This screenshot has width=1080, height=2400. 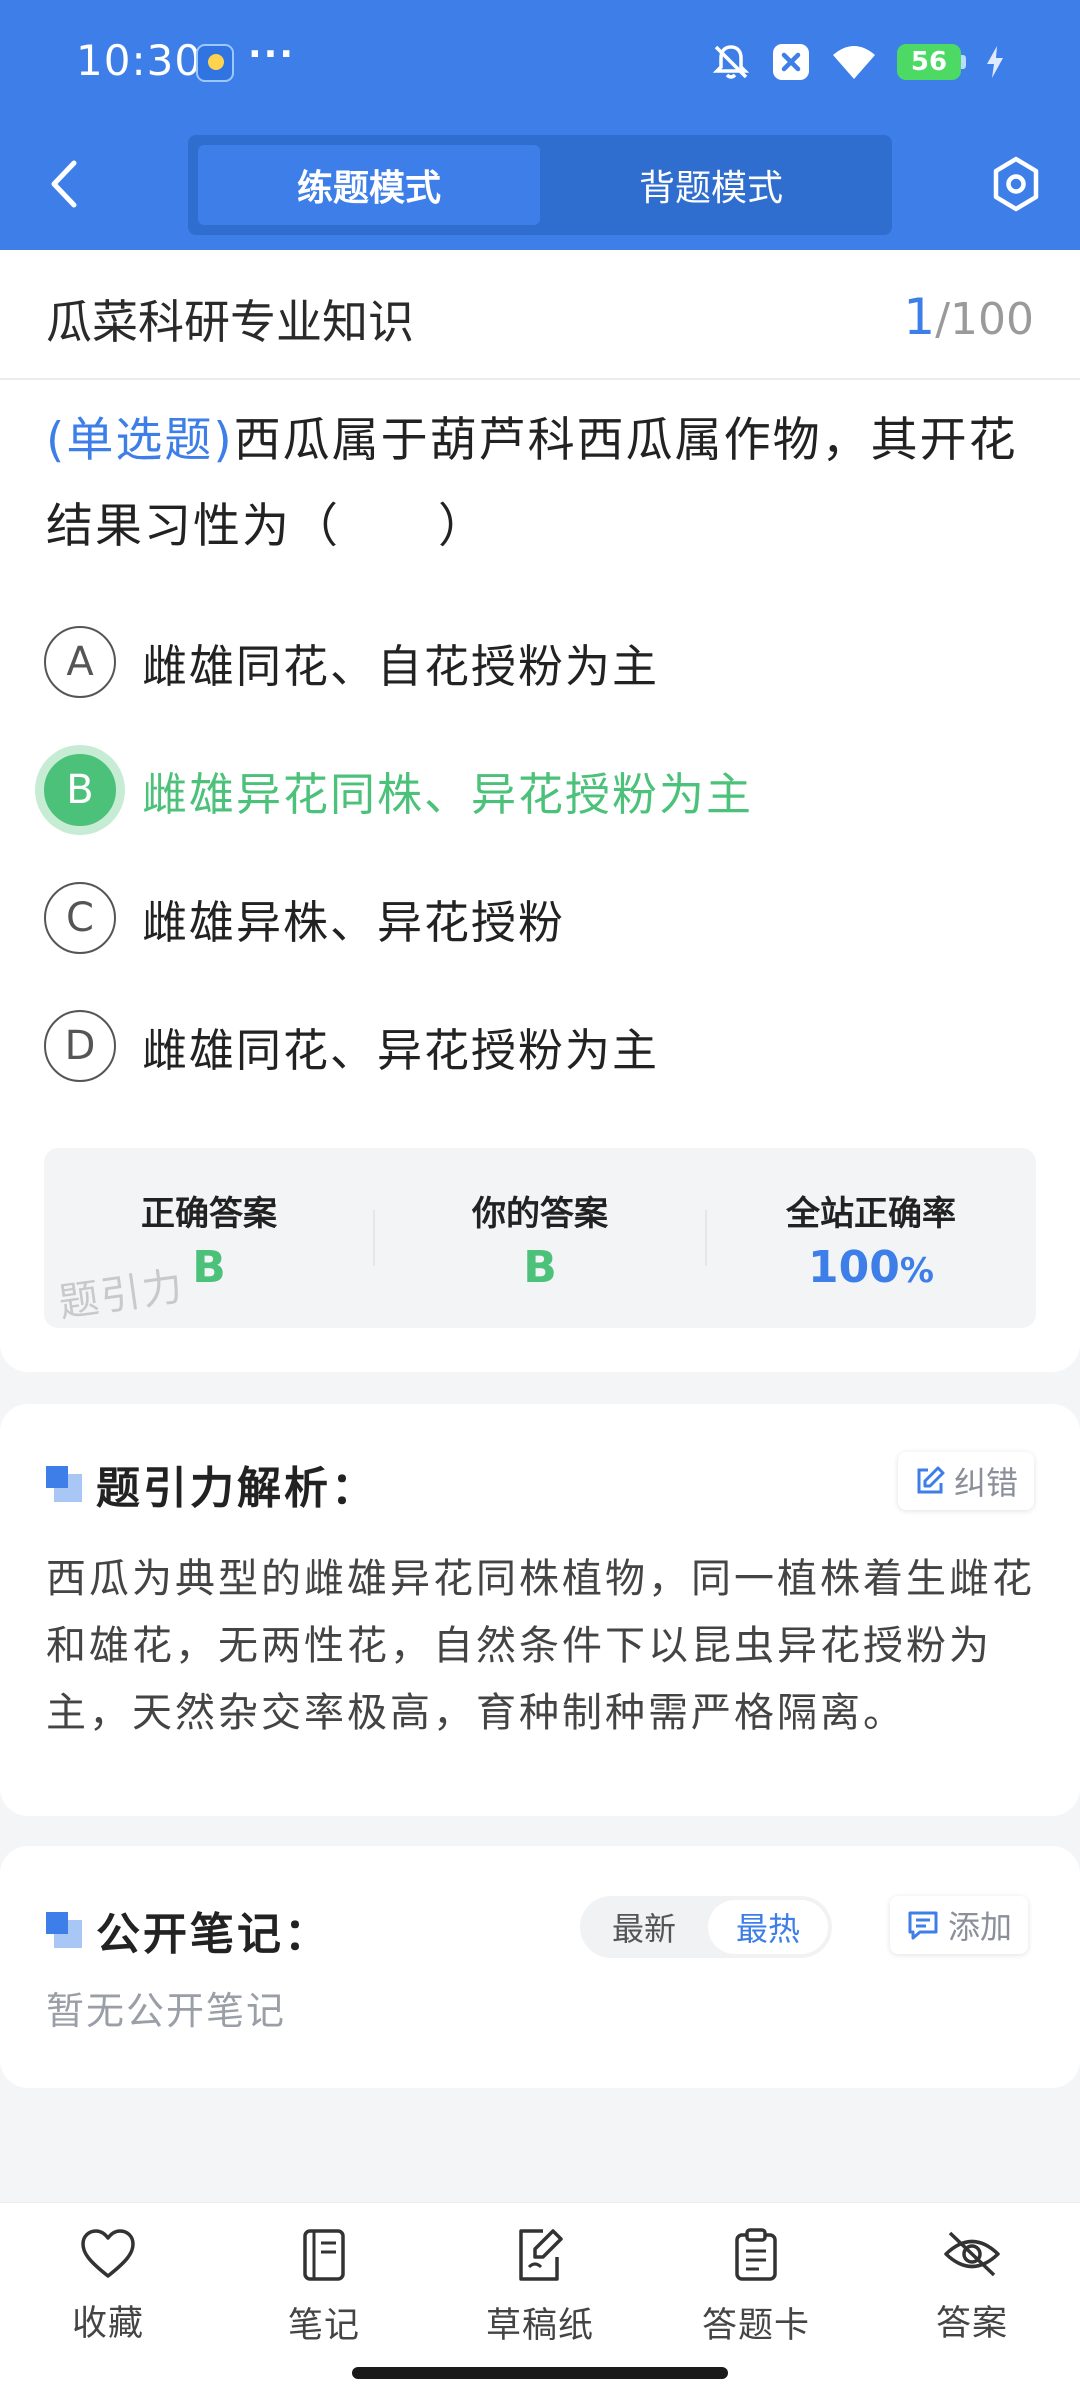 What do you see at coordinates (854, 62) in the screenshot?
I see `wifi-icon` at bounding box center [854, 62].